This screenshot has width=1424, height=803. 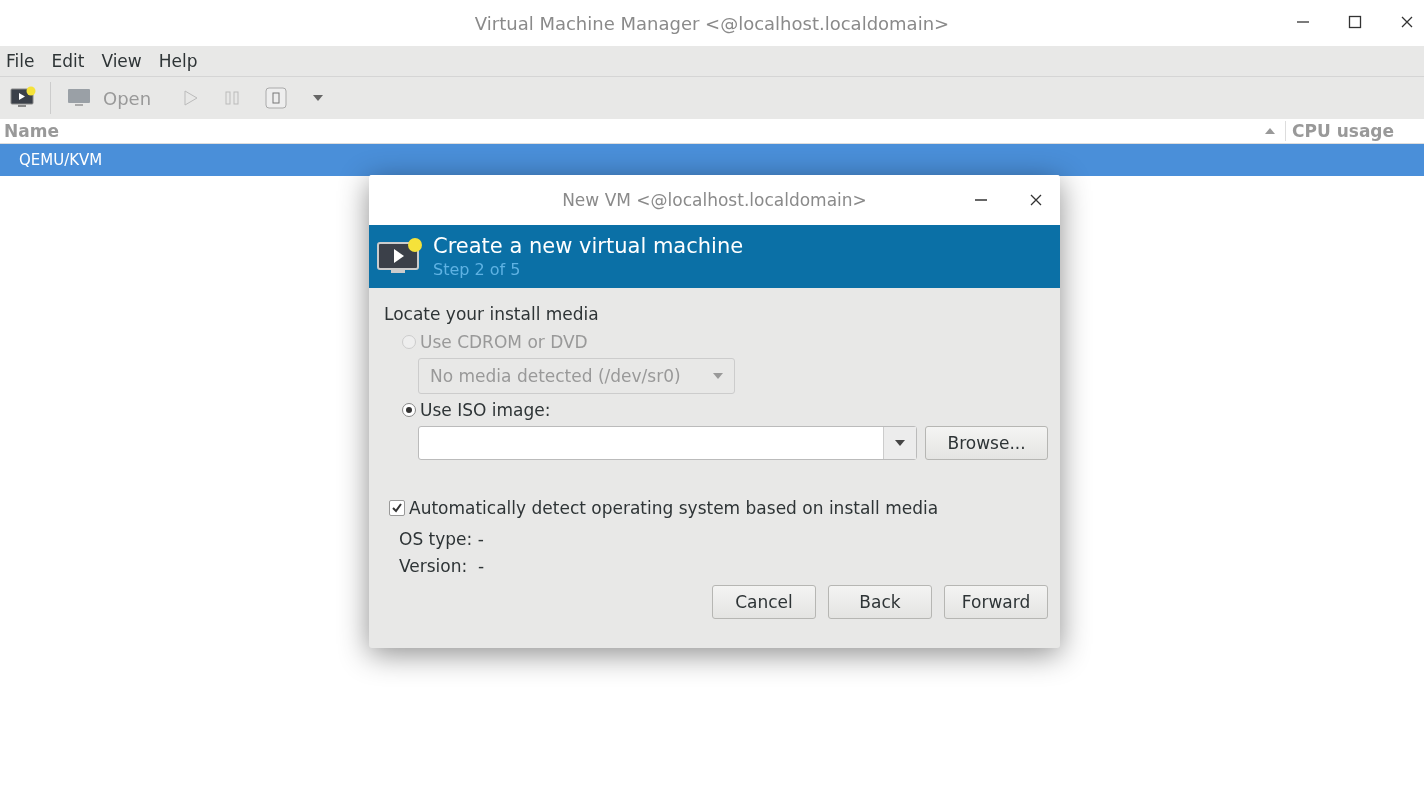 I want to click on dialog-button: Forward, so click(x=996, y=602).